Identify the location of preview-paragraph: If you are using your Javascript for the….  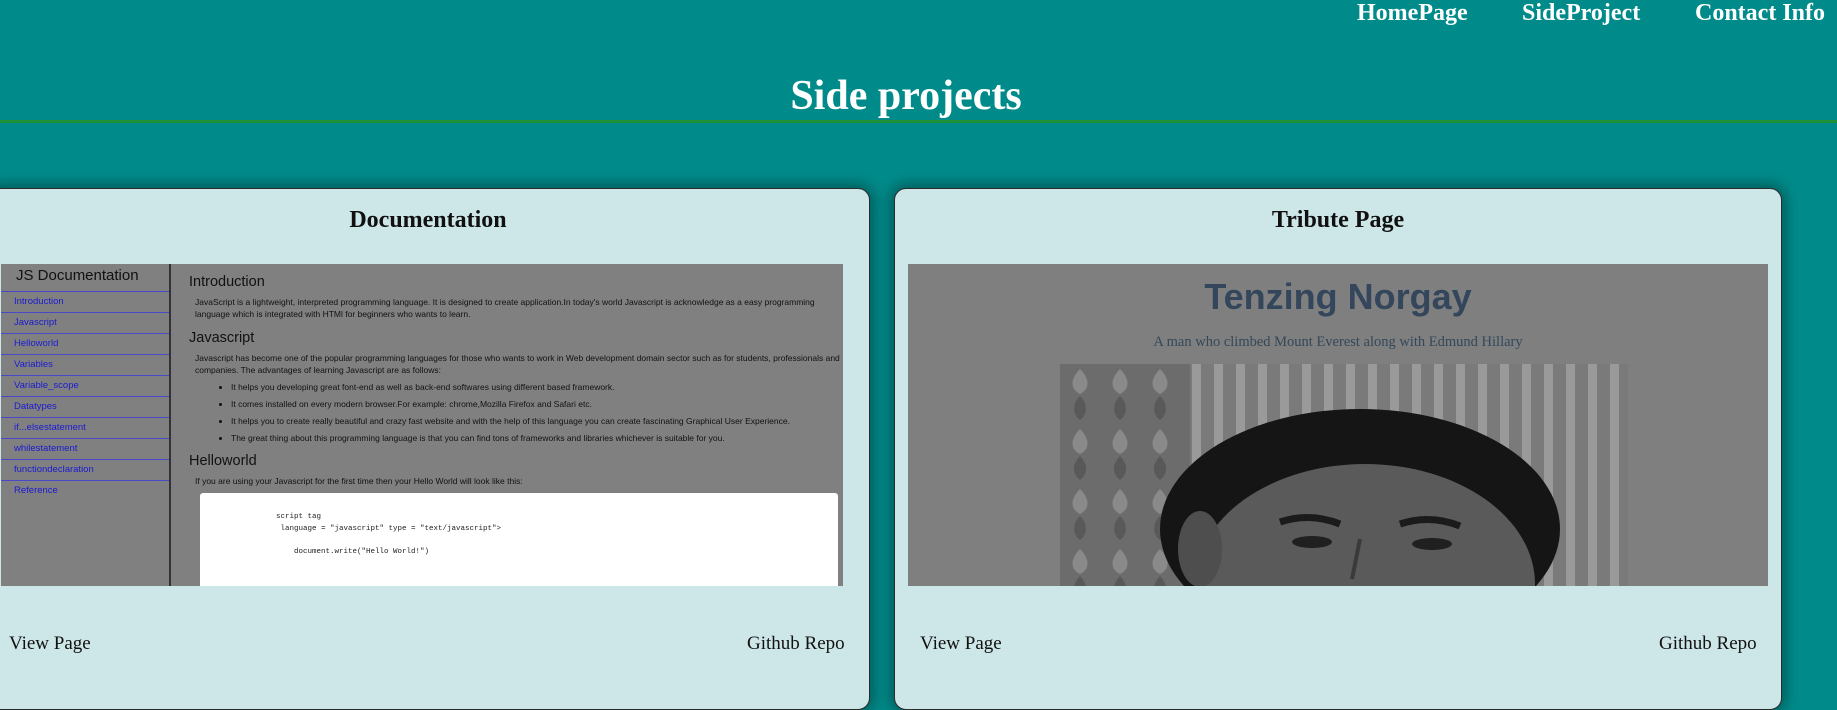
(359, 481).